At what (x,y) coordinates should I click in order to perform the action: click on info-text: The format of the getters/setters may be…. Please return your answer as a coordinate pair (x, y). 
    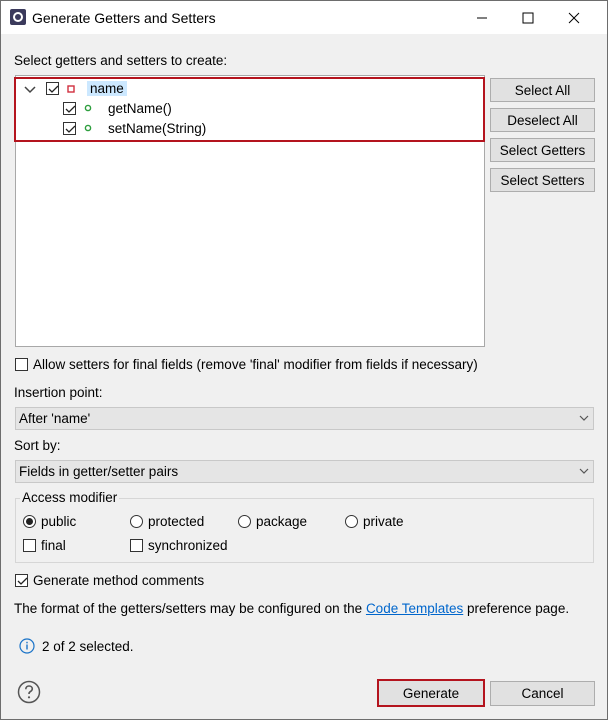
    Looking at the image, I should click on (291, 608).